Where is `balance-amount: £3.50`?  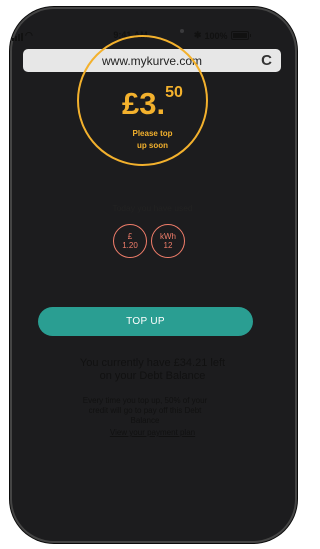
balance-amount: £3.50 is located at coordinates (152, 103).